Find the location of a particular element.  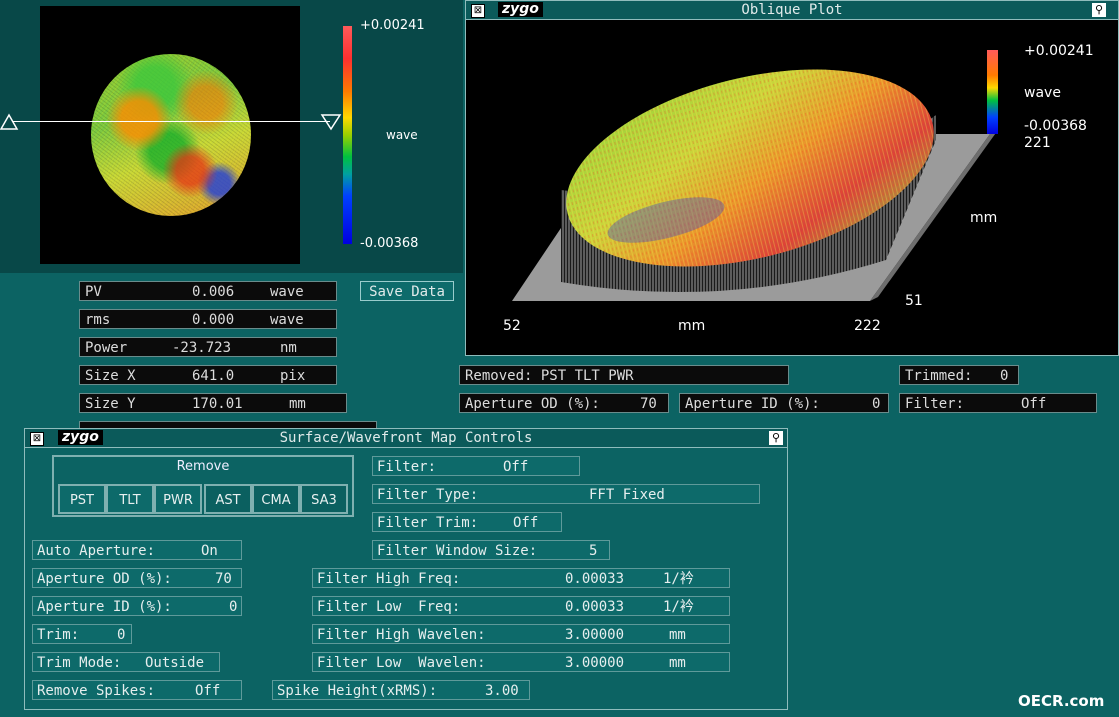

auto-aperture-value: On is located at coordinates (209, 551).